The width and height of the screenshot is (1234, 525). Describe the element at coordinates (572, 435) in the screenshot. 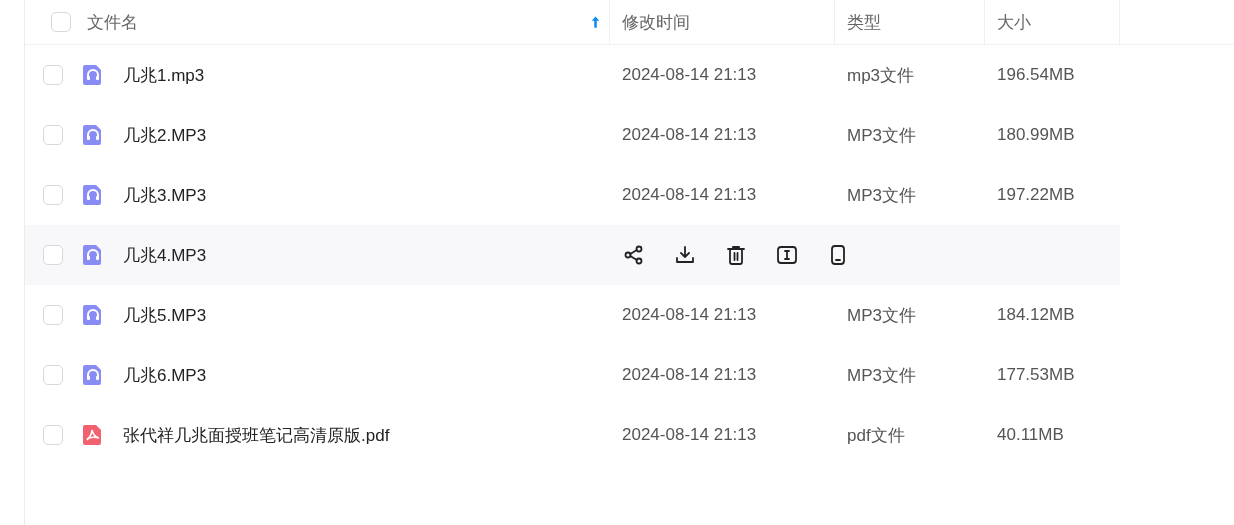

I see `table-row: 张代祥几兆面授班笔记高清原版.pdf 2024-08-14 21:13 pdf文件 40.11MB` at that location.